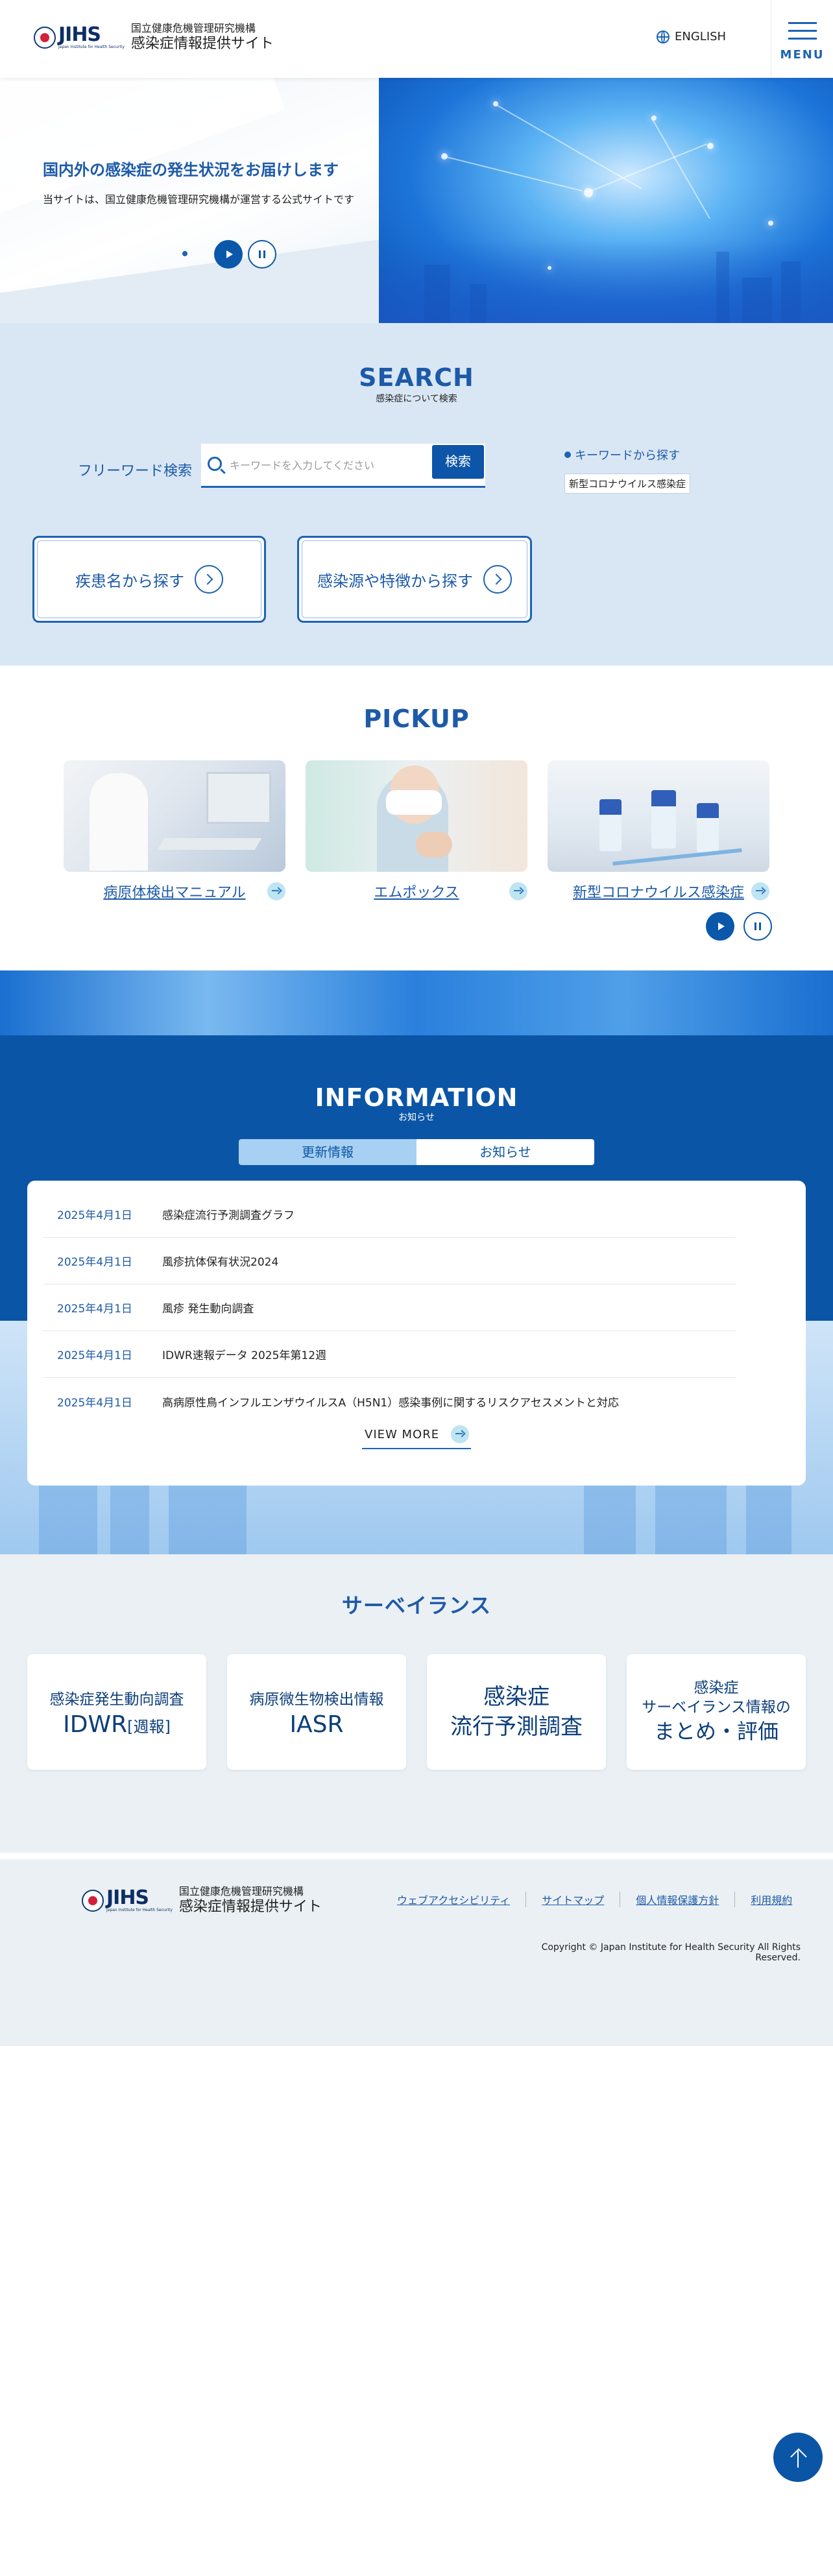 This screenshot has width=833, height=2576. I want to click on surveillance-card-suffix: [週報], so click(149, 1726).